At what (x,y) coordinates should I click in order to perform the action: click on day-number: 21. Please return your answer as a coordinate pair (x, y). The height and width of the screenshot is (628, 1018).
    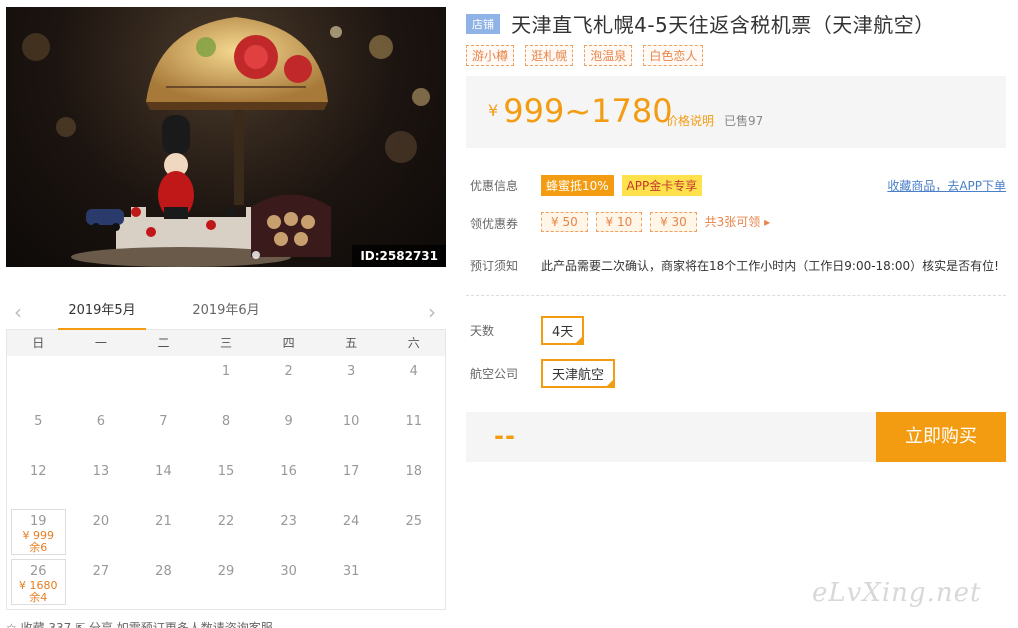
    Looking at the image, I should click on (163, 521).